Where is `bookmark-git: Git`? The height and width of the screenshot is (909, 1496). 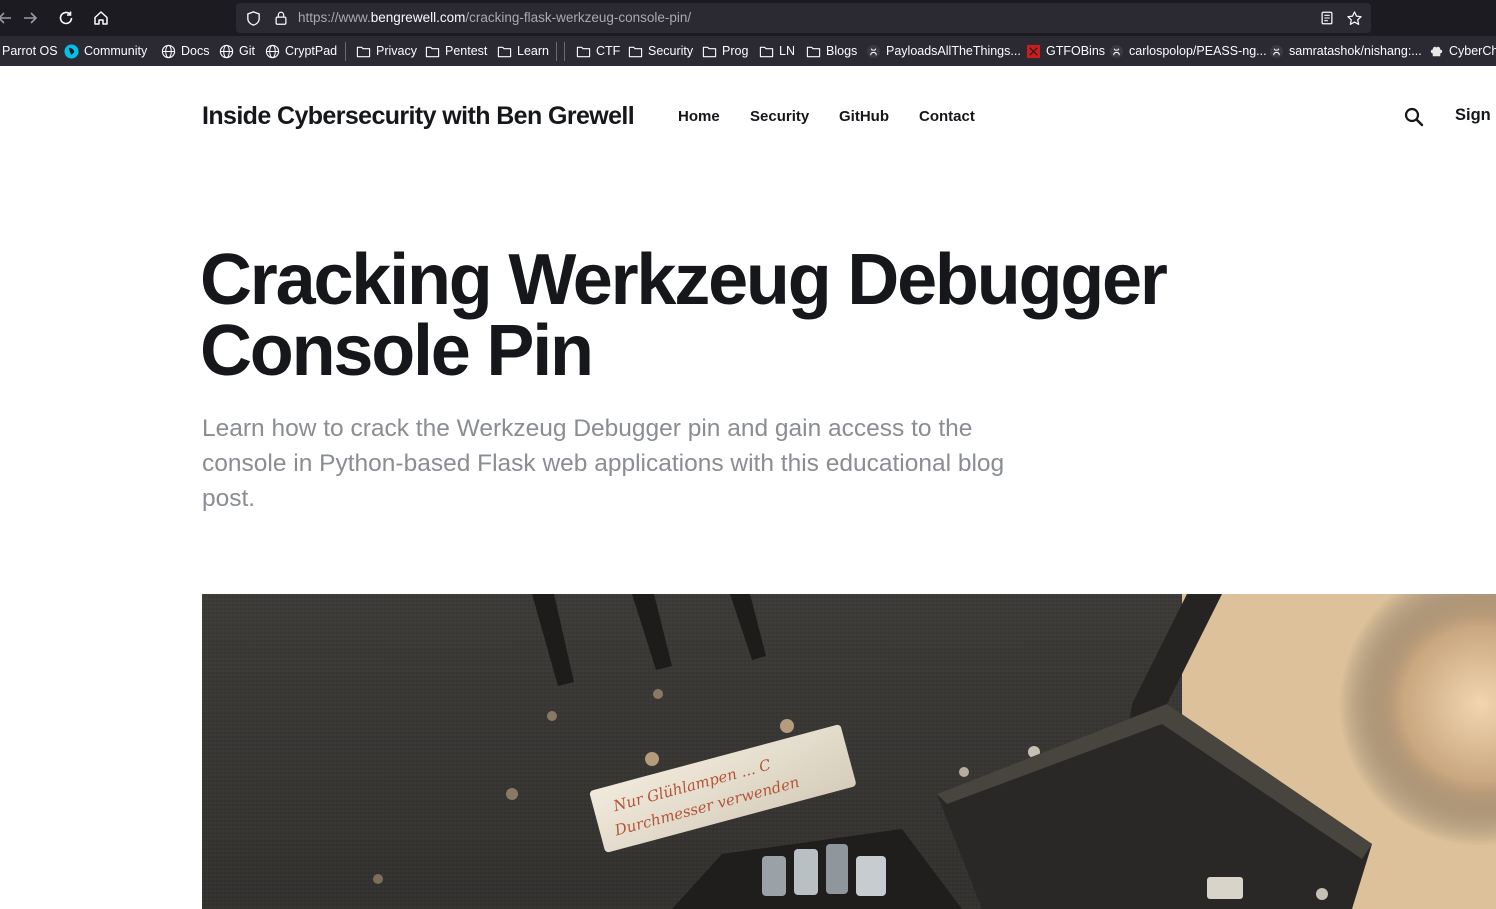 bookmark-git: Git is located at coordinates (237, 51).